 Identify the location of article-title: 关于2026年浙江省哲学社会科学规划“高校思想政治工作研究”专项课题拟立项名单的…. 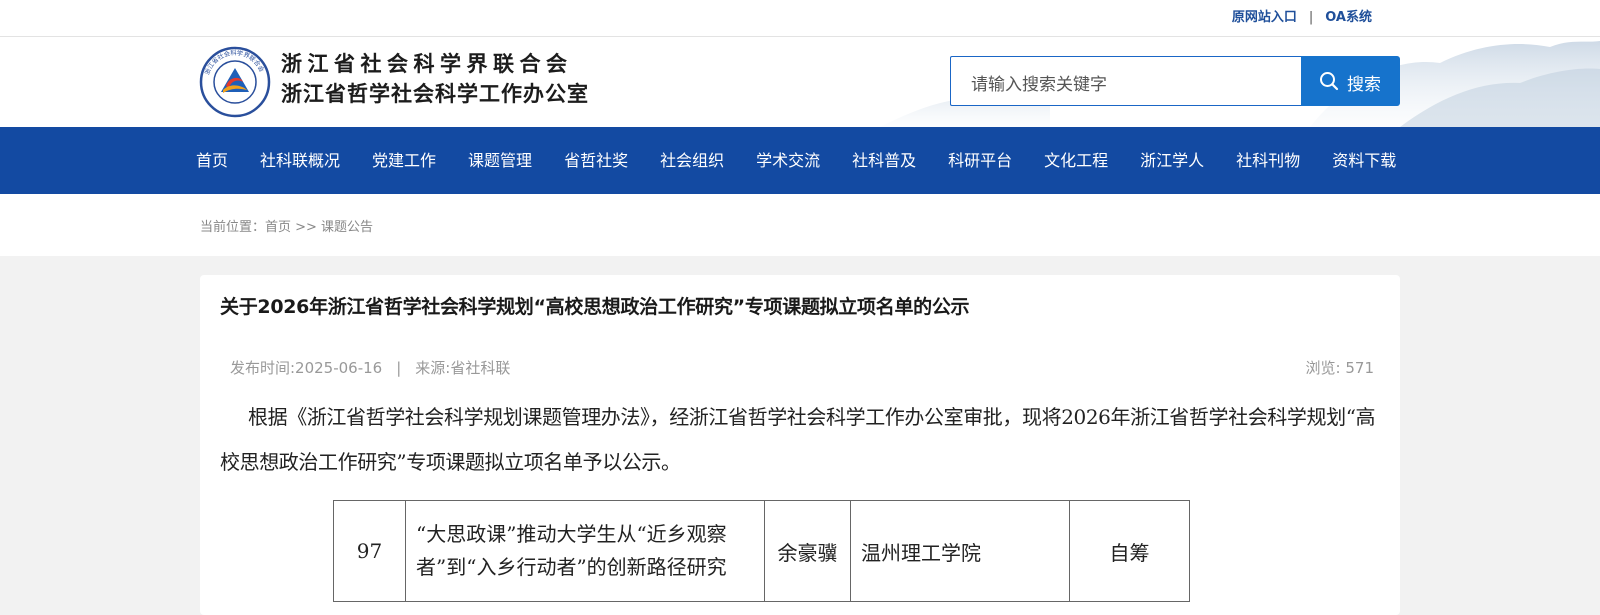
(595, 307).